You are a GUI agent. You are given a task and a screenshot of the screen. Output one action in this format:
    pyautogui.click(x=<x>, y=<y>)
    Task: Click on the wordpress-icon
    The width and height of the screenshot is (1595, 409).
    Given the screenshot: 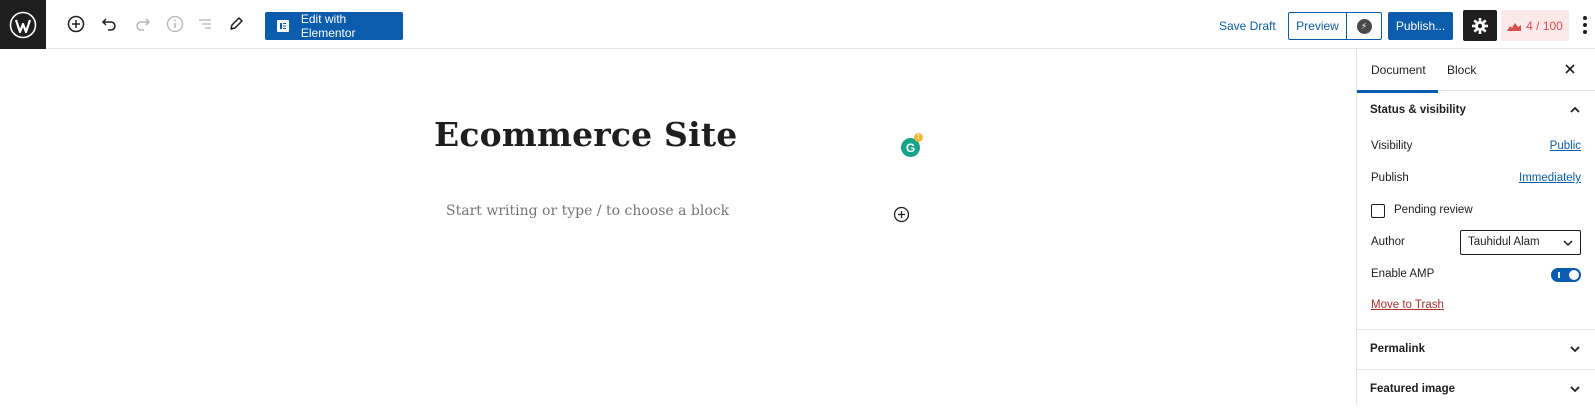 What is the action you would take?
    pyautogui.click(x=23, y=24)
    